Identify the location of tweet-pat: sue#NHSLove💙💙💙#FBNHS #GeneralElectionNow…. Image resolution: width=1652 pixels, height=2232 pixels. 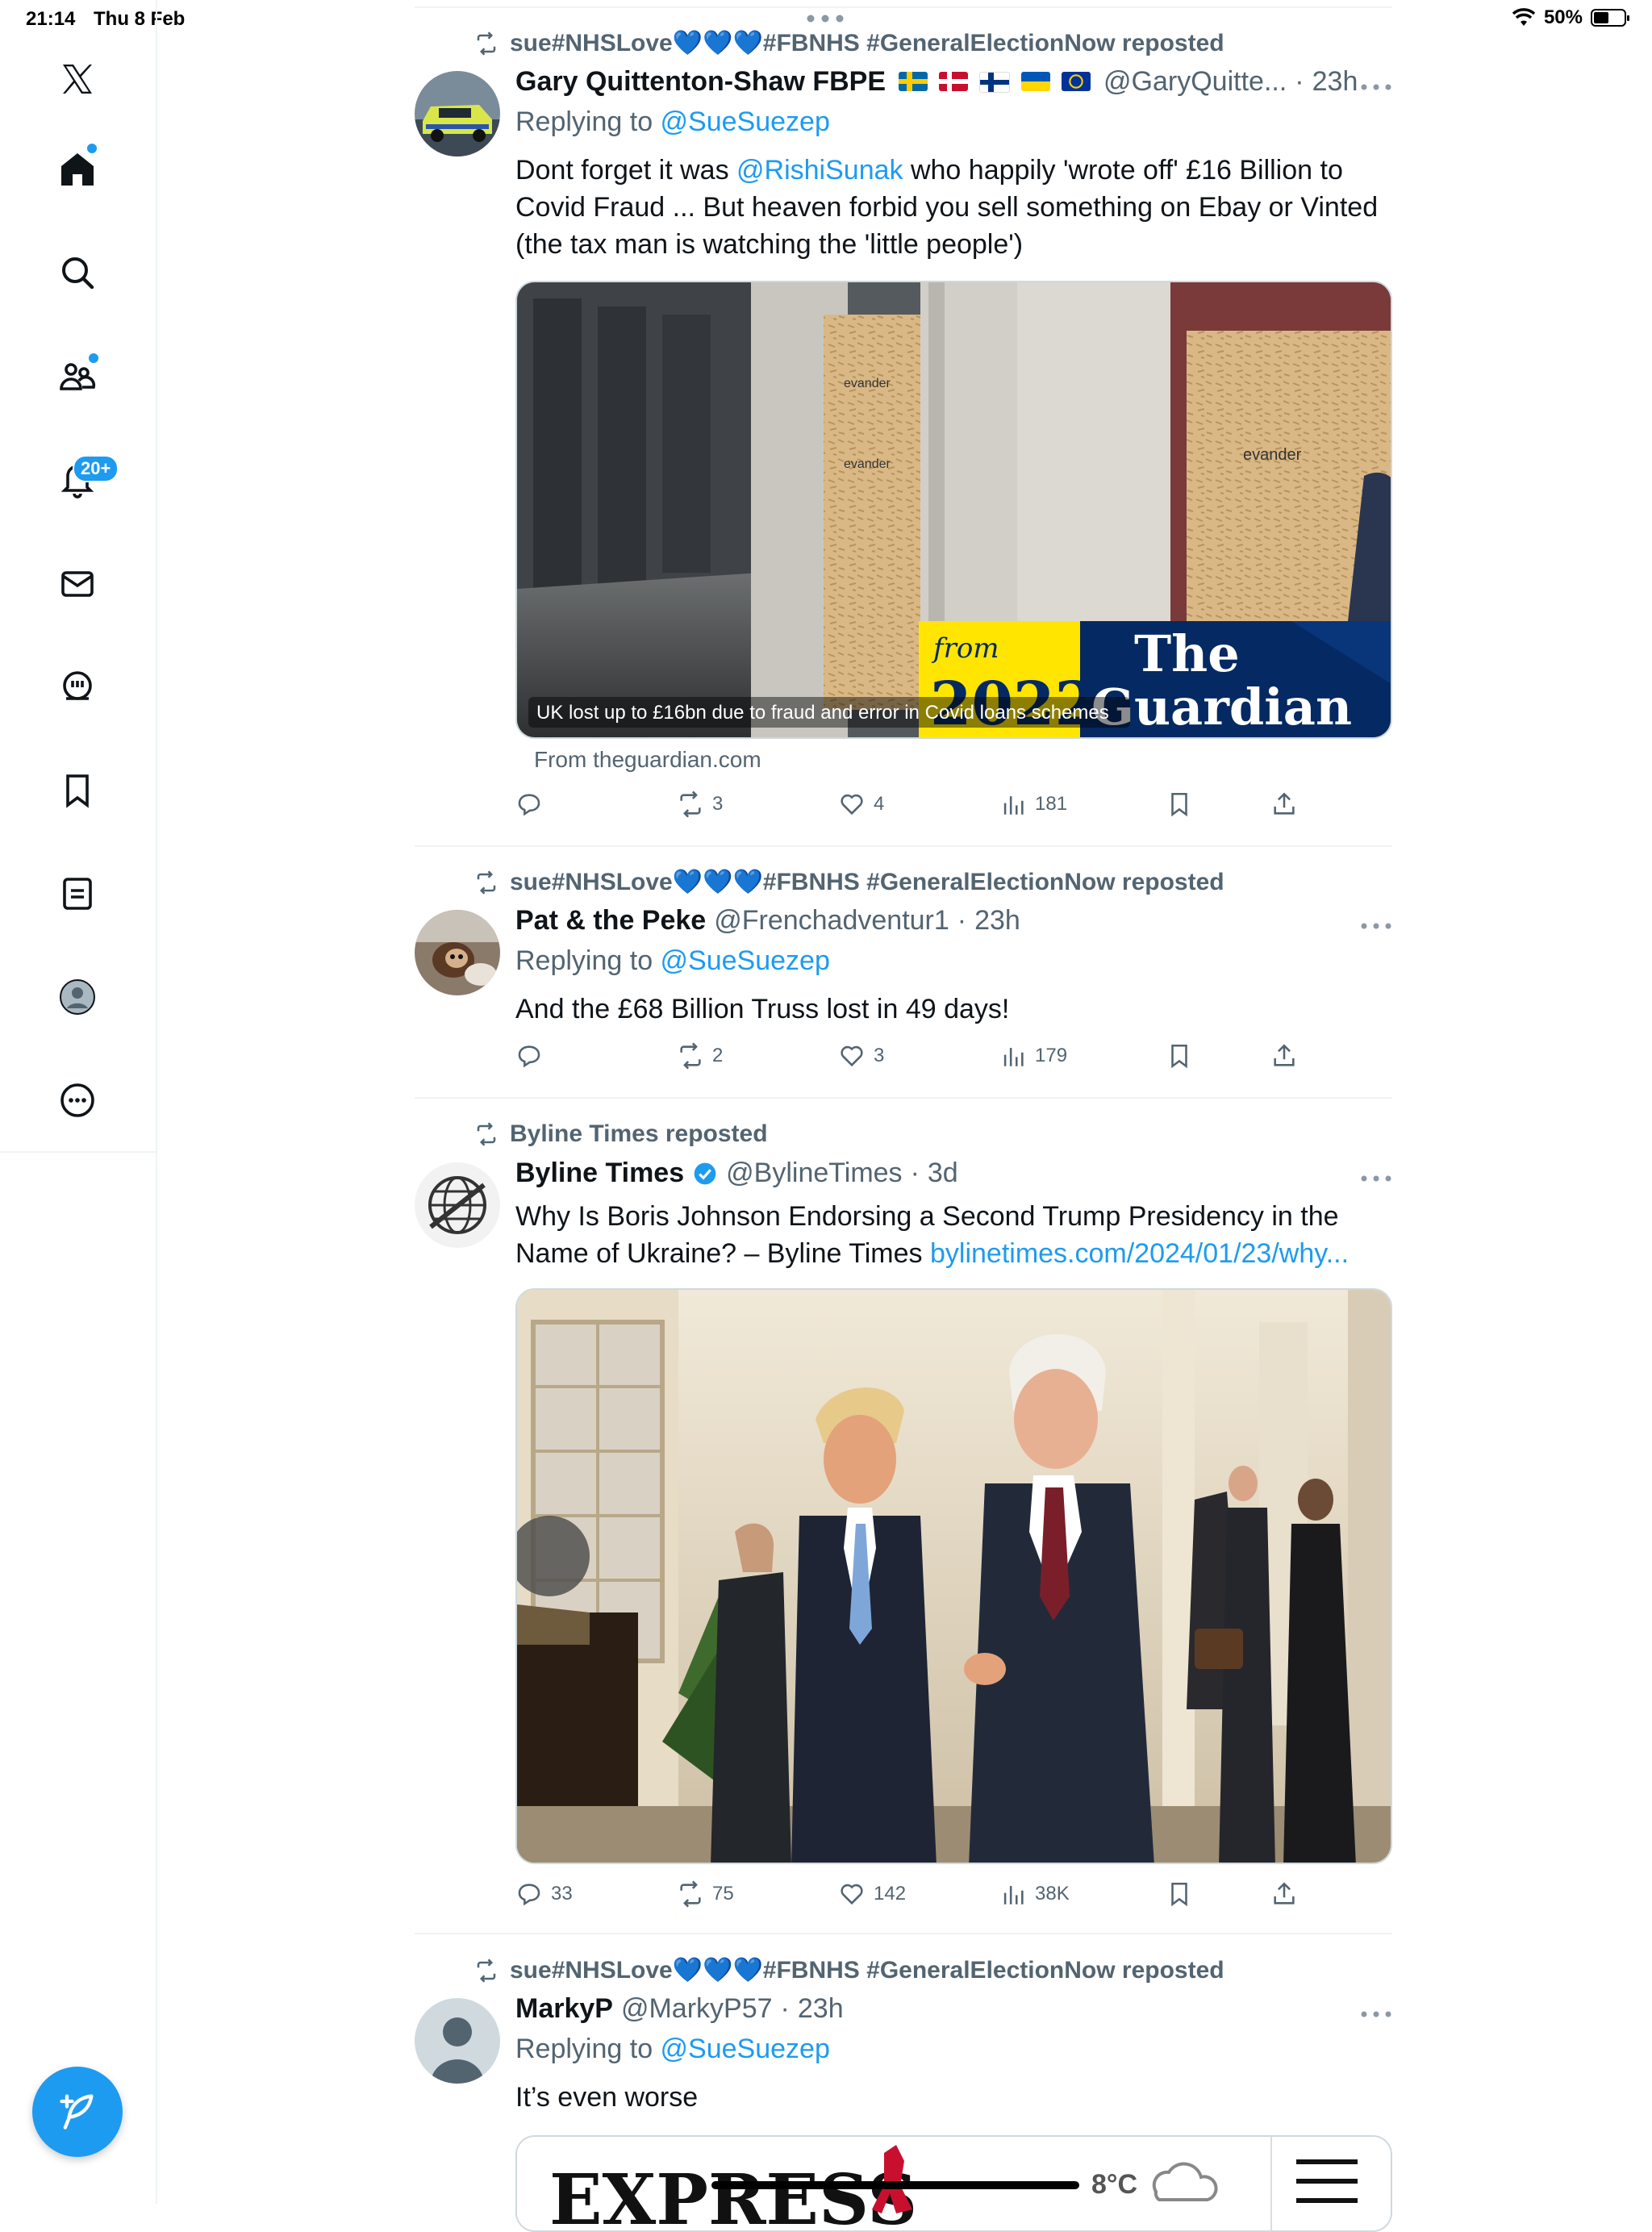
(903, 980).